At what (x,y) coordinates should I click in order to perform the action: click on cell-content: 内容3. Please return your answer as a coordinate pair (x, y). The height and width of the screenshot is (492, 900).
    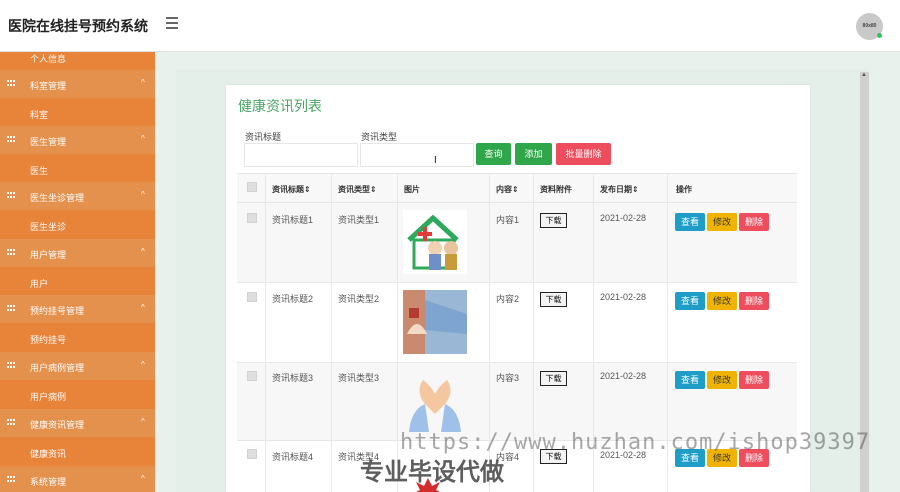
    Looking at the image, I should click on (508, 378).